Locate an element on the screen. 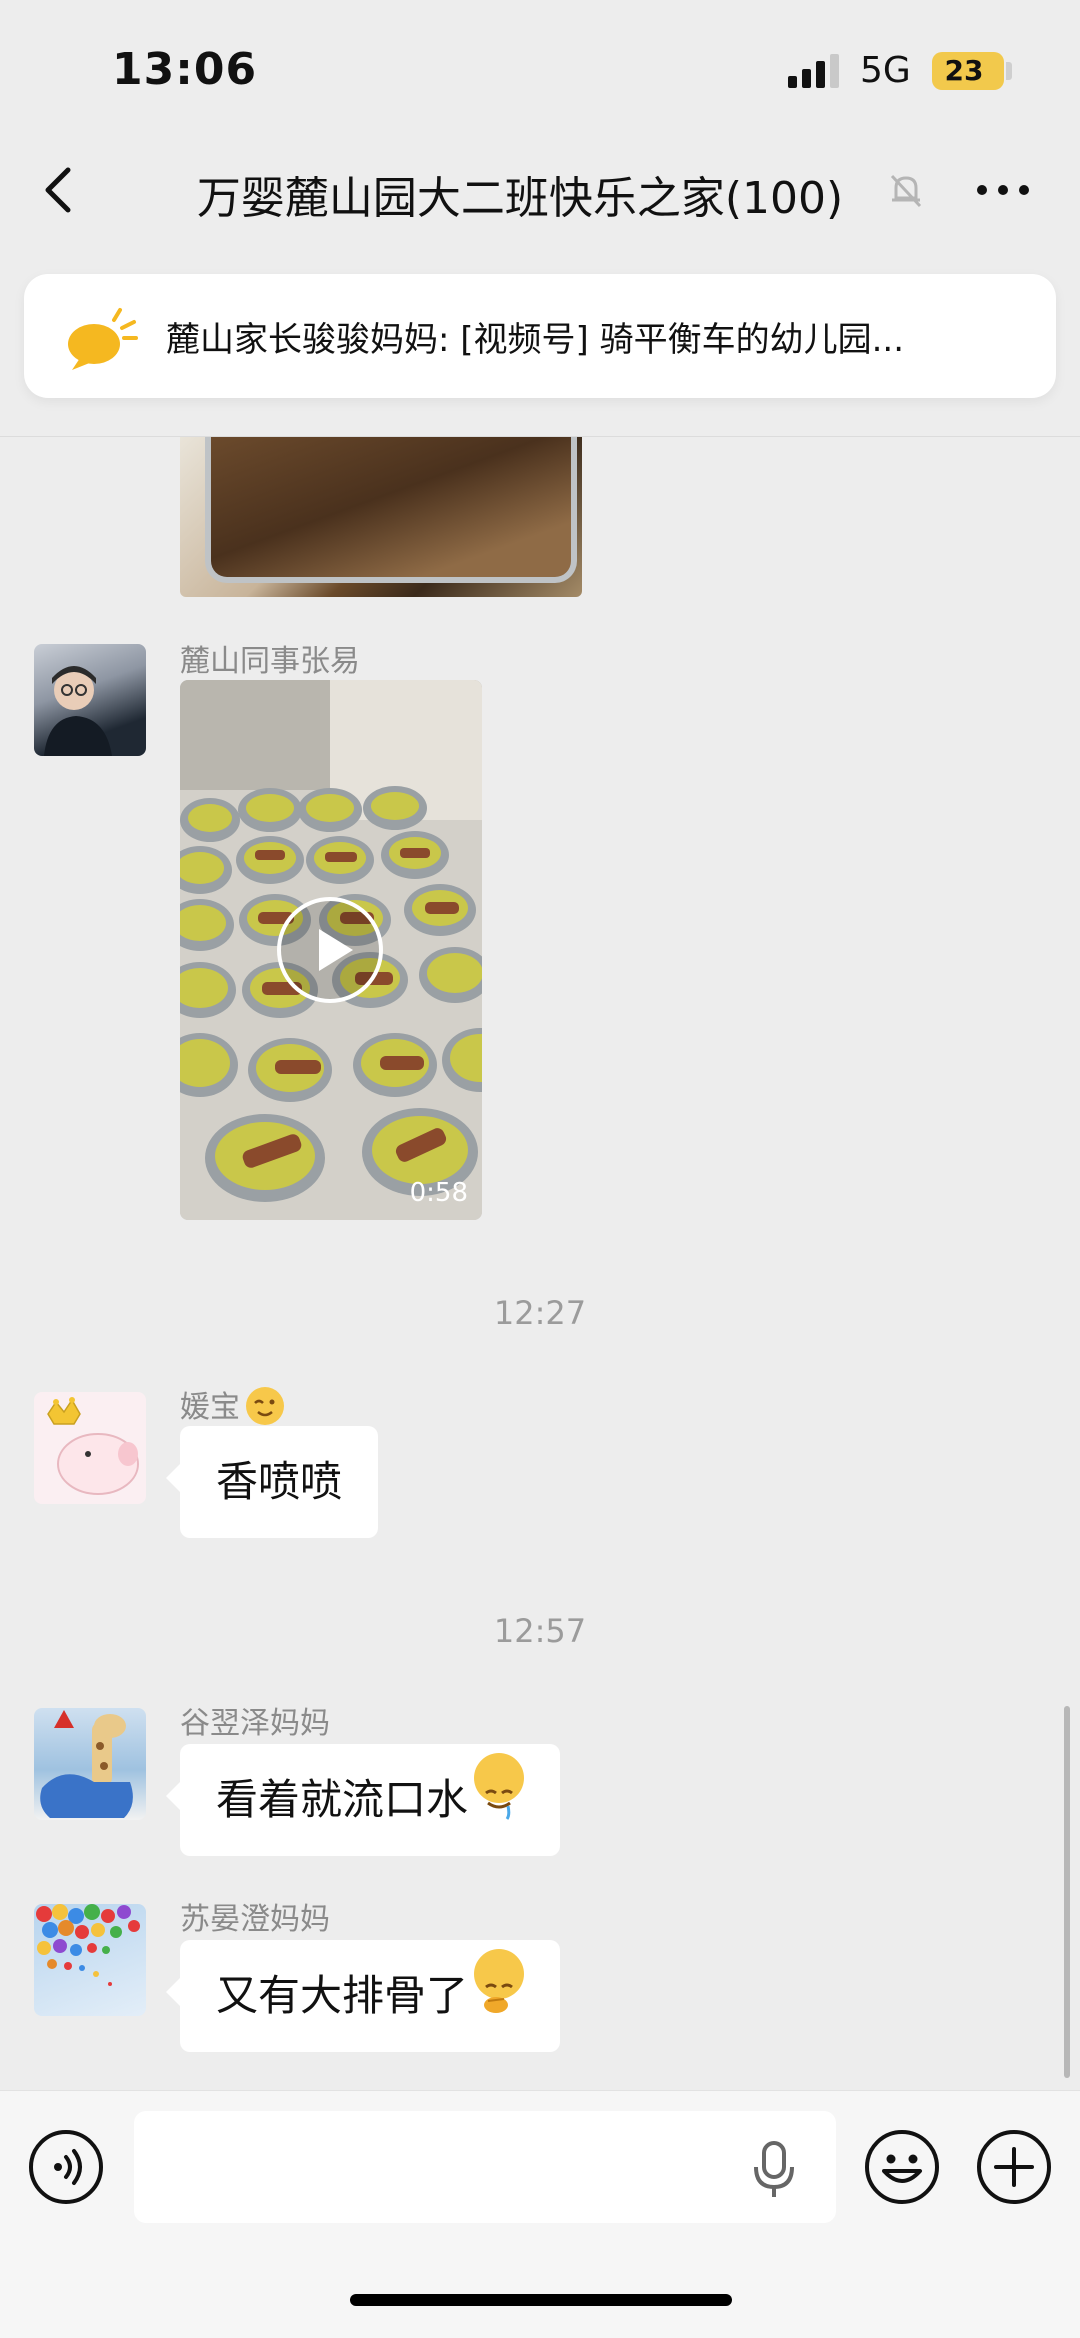  timestamp: 12:27 is located at coordinates (540, 1313).